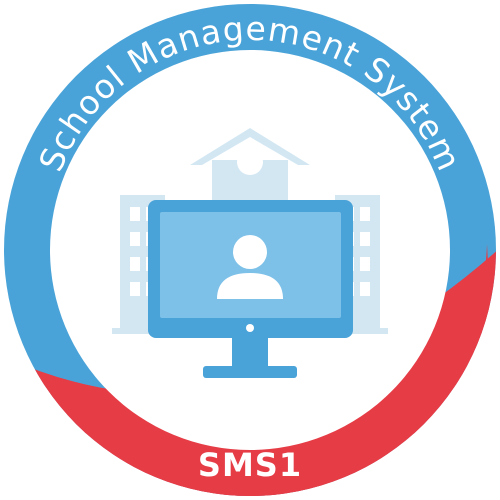 The height and width of the screenshot is (500, 500). Describe the element at coordinates (250, 353) in the screenshot. I see `monitor-neck` at that location.